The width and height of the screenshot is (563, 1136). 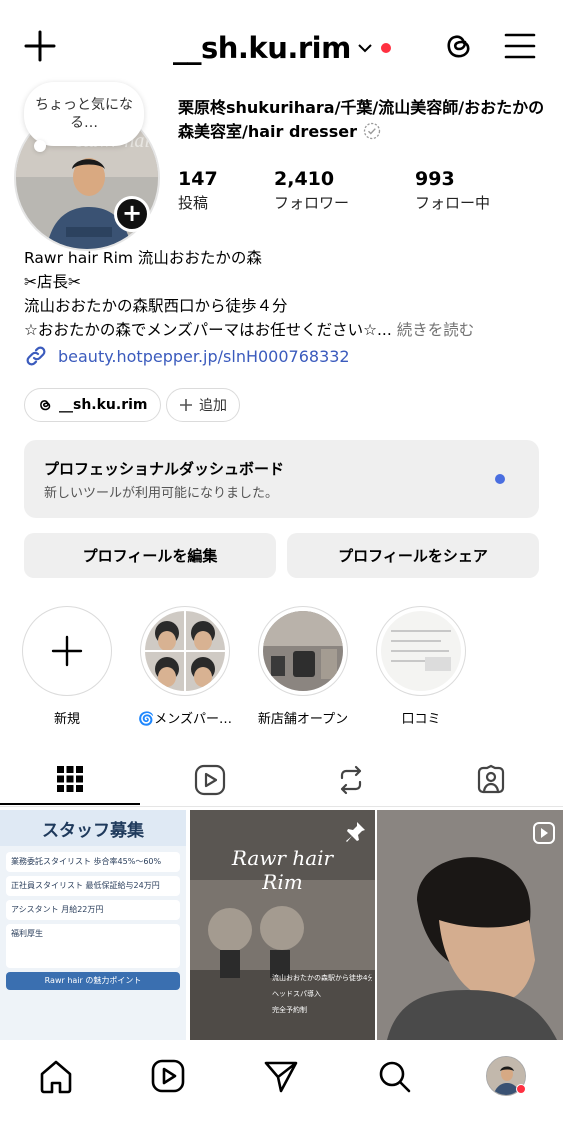 I want to click on tab-reels, so click(x=210, y=780).